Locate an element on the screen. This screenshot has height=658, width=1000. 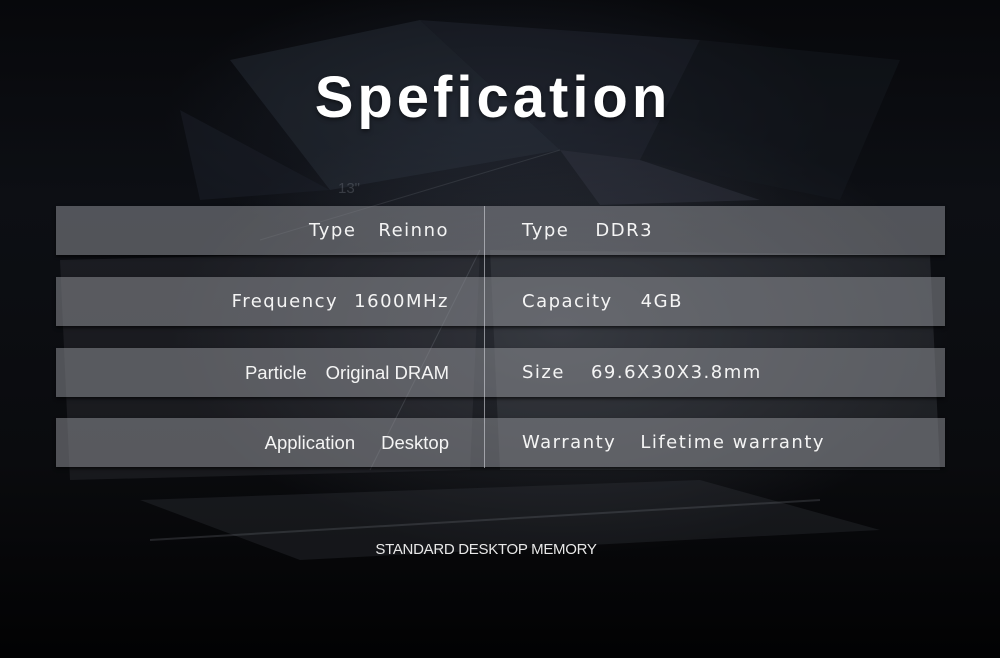
spec-cell-right: Size 69.6X30X3.8mm is located at coordinates (642, 372).